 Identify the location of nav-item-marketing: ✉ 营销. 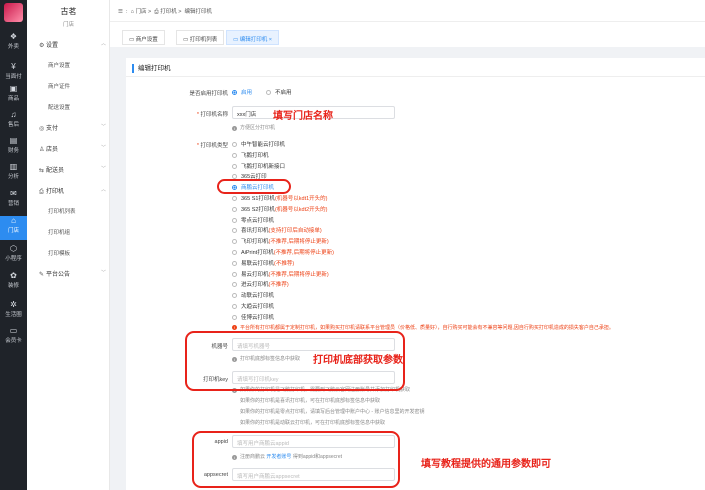
(13, 201).